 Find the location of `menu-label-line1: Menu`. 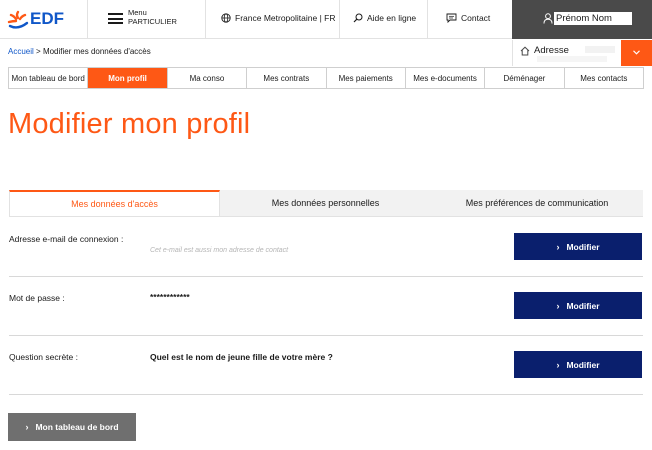

menu-label-line1: Menu is located at coordinates (137, 12).